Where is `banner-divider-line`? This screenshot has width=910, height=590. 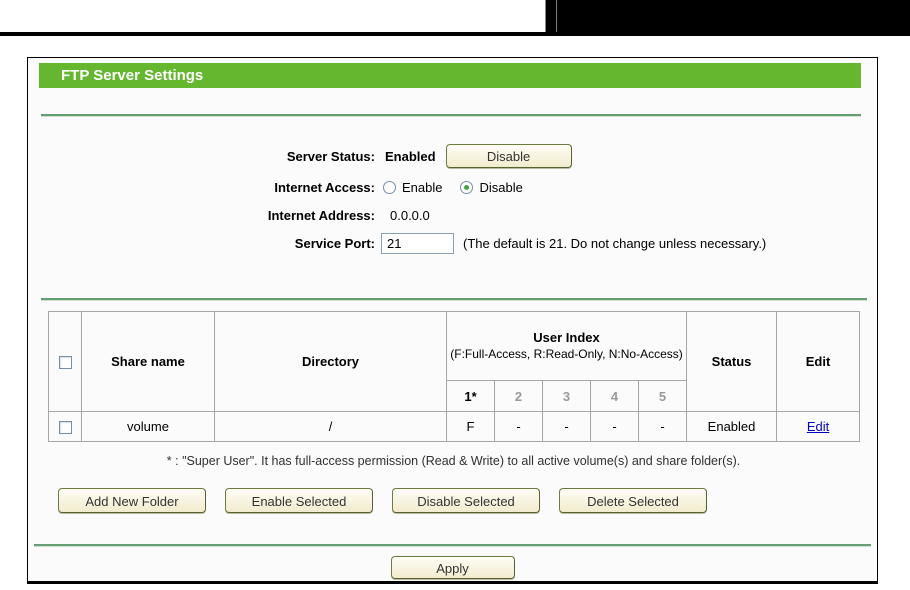 banner-divider-line is located at coordinates (556, 16).